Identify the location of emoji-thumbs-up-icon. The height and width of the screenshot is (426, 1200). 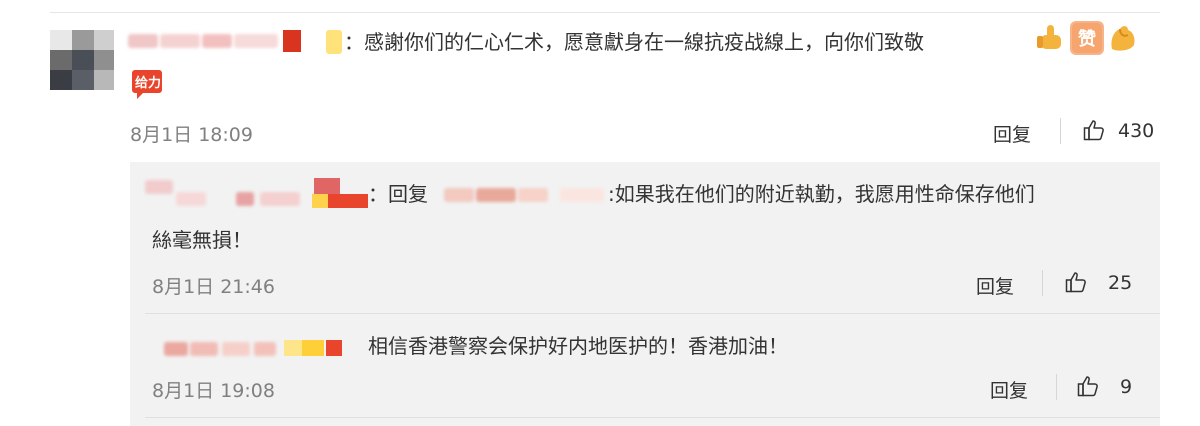
(1052, 38).